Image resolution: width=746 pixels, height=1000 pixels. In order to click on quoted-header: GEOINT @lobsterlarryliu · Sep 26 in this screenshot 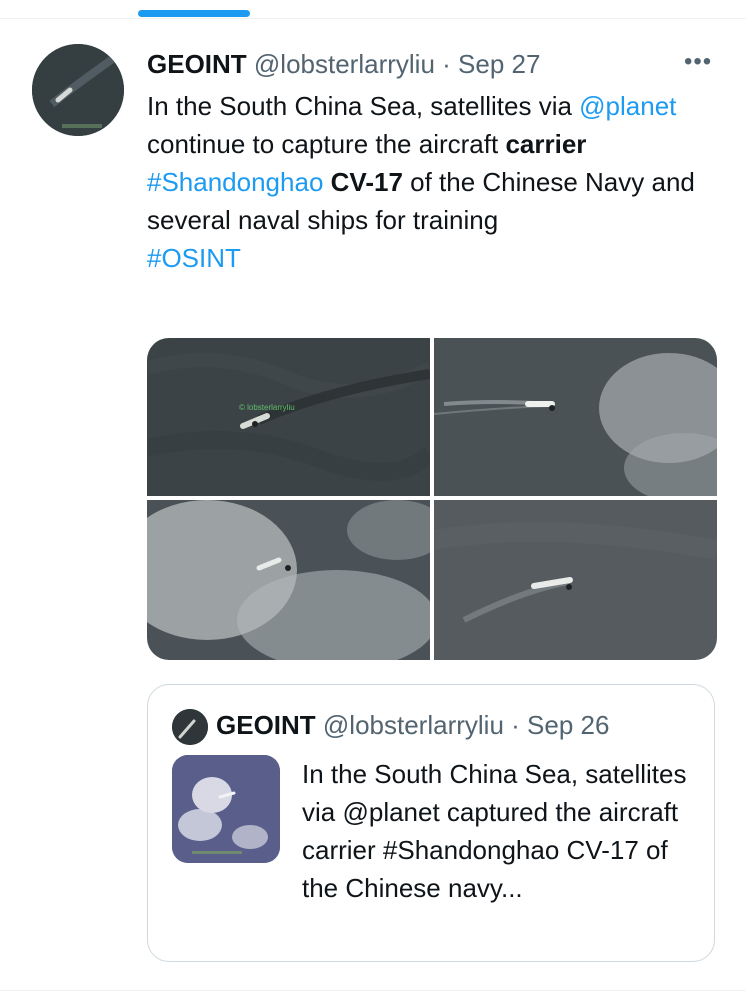, I will do `click(412, 725)`.